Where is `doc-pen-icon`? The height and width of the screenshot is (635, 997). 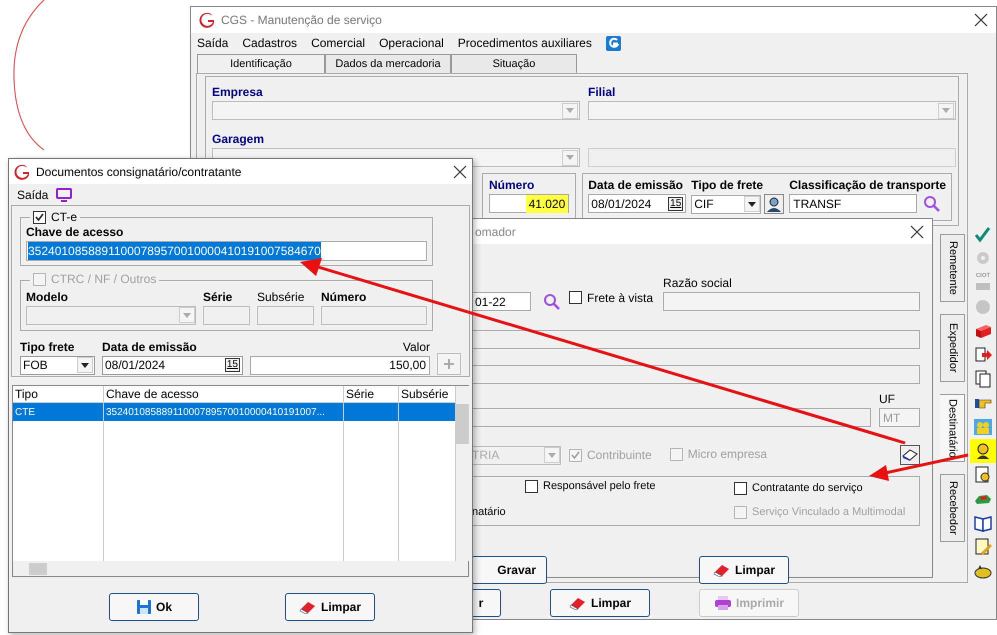 doc-pen-icon is located at coordinates (983, 547).